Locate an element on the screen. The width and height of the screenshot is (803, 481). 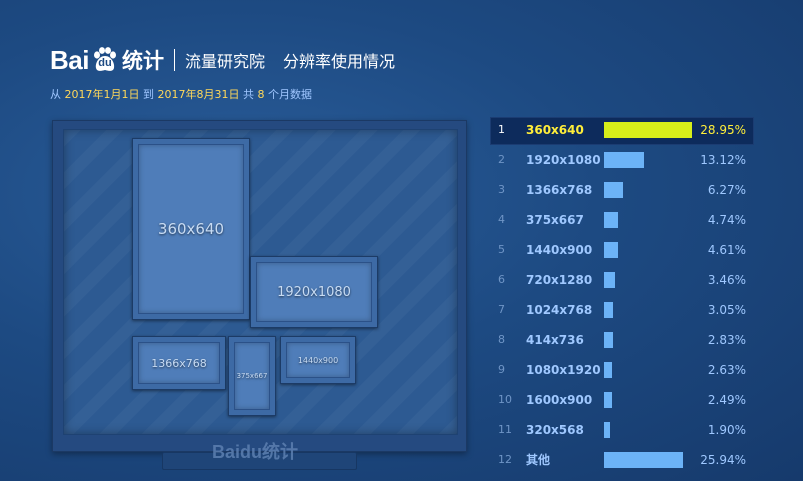
month-count: 8 is located at coordinates (261, 94).